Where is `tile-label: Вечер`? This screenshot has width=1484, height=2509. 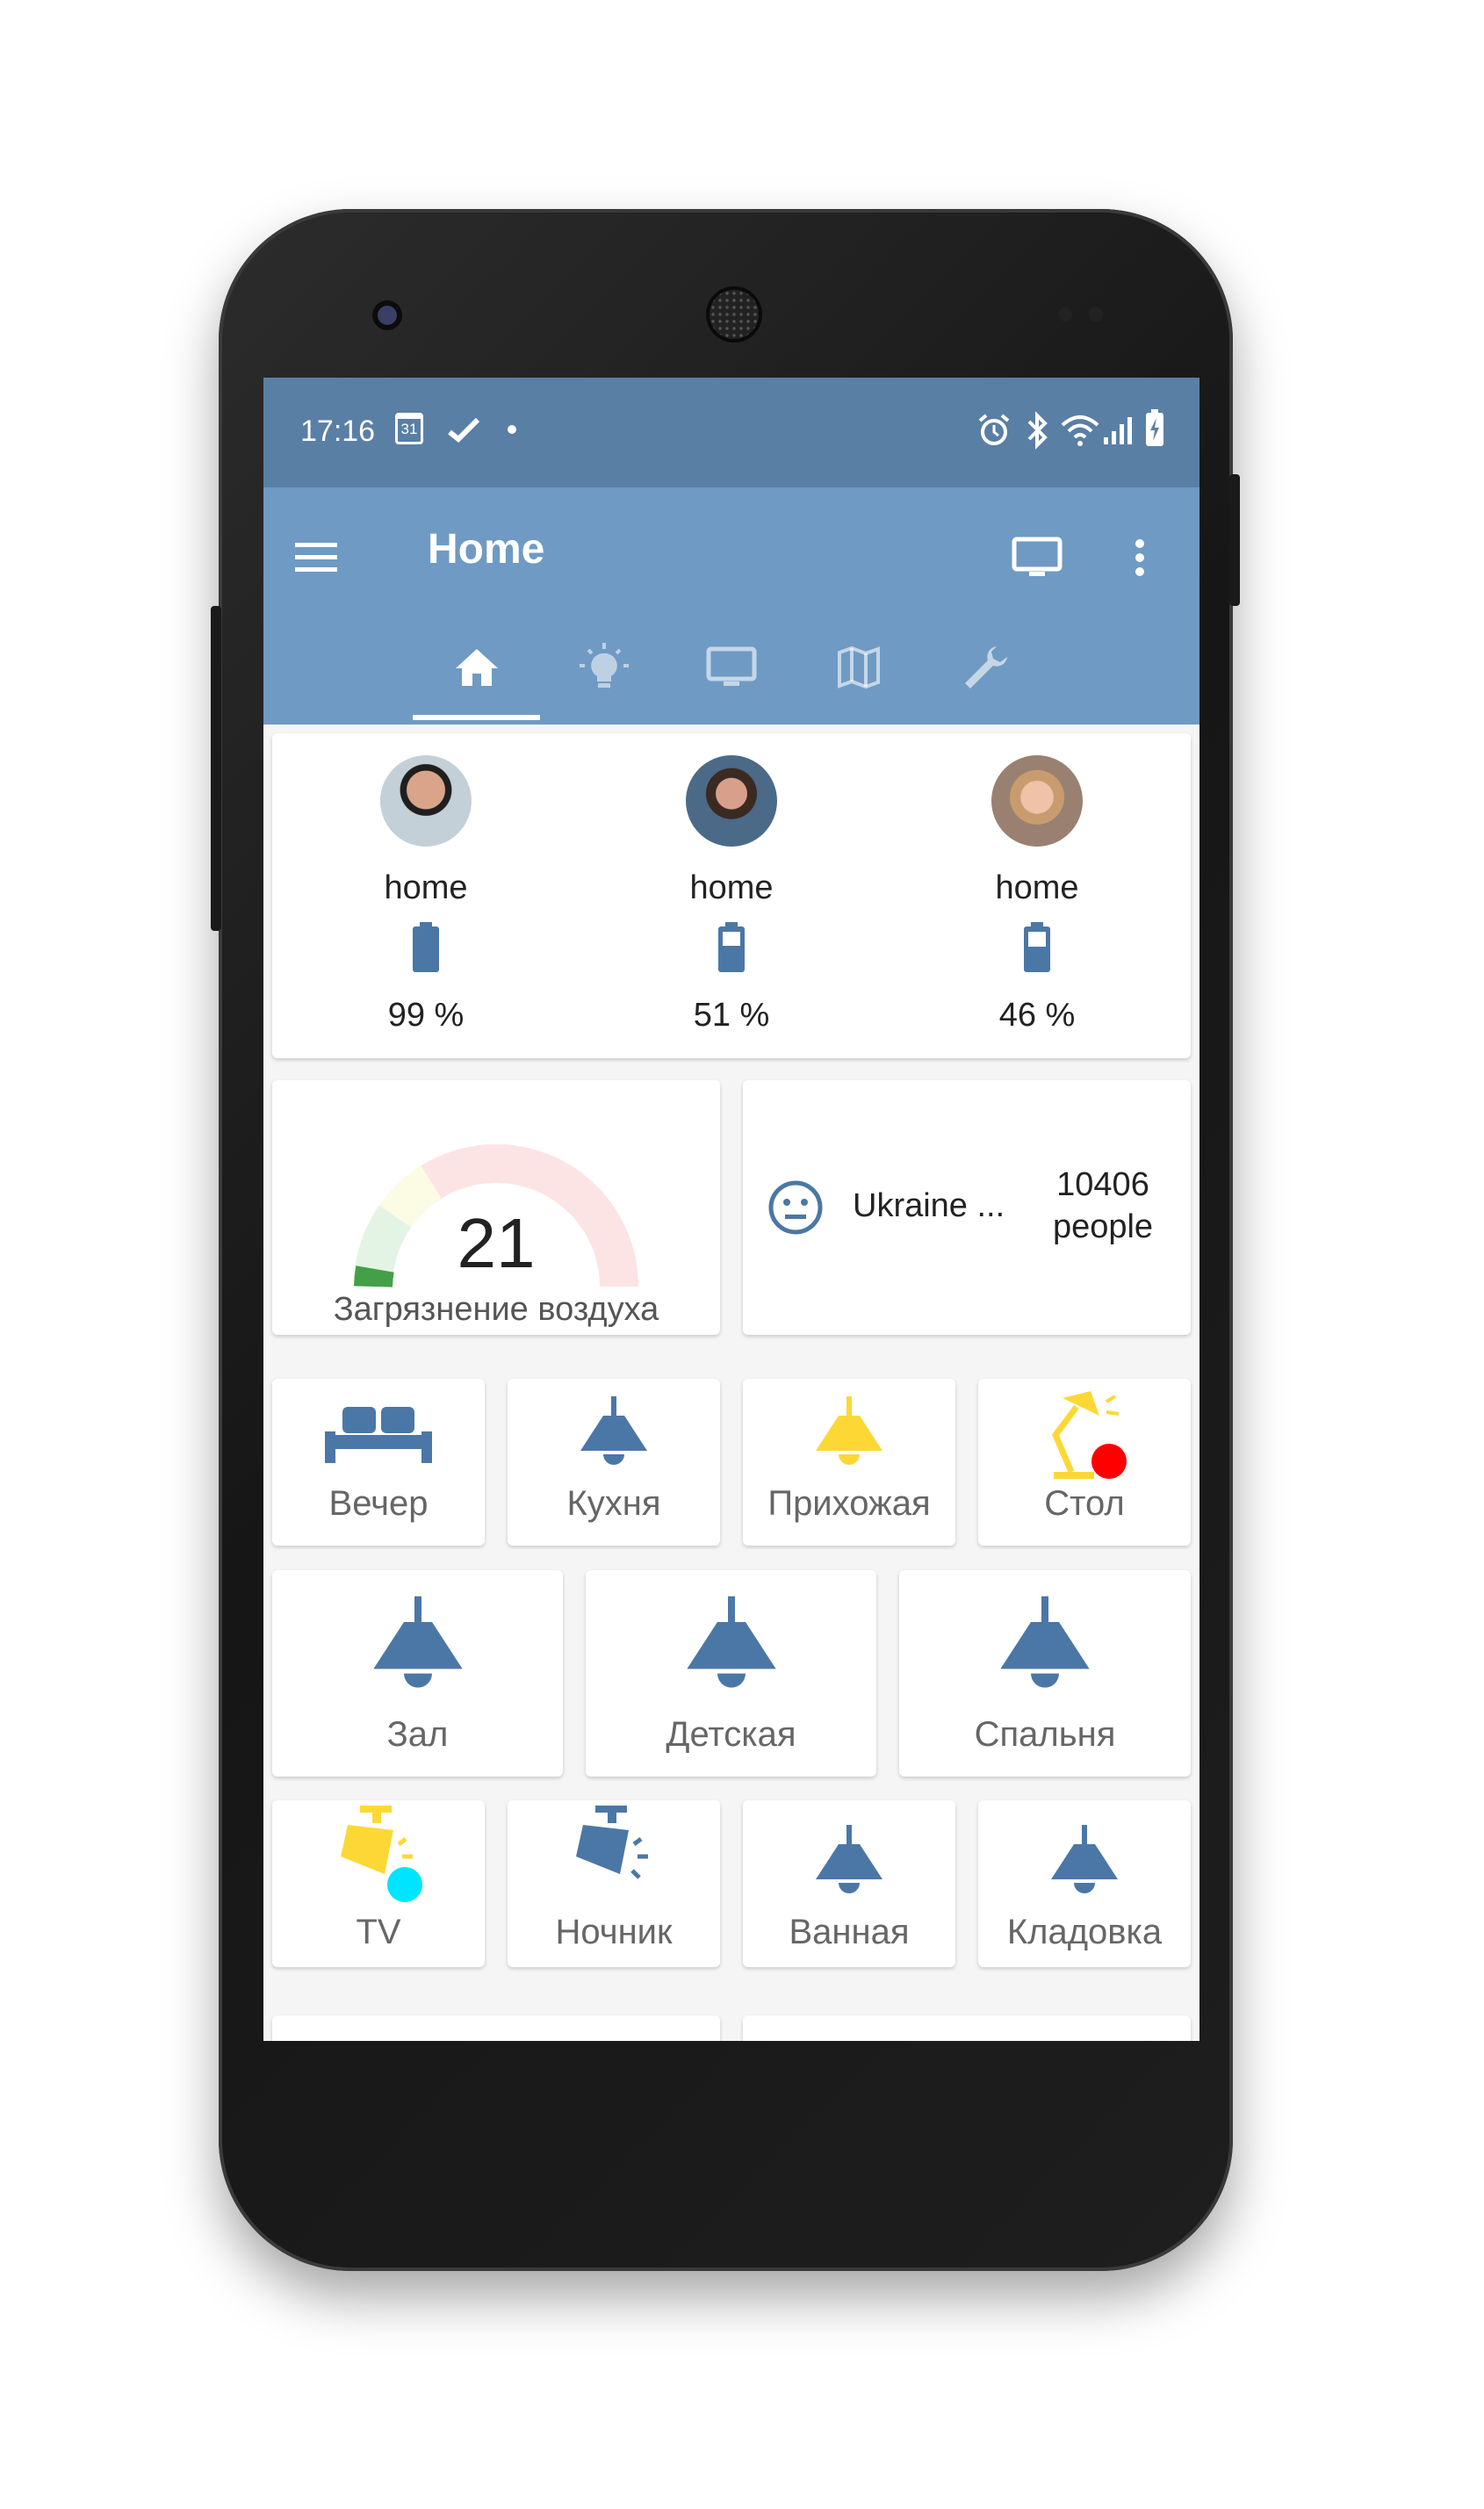 tile-label: Вечер is located at coordinates (378, 1503).